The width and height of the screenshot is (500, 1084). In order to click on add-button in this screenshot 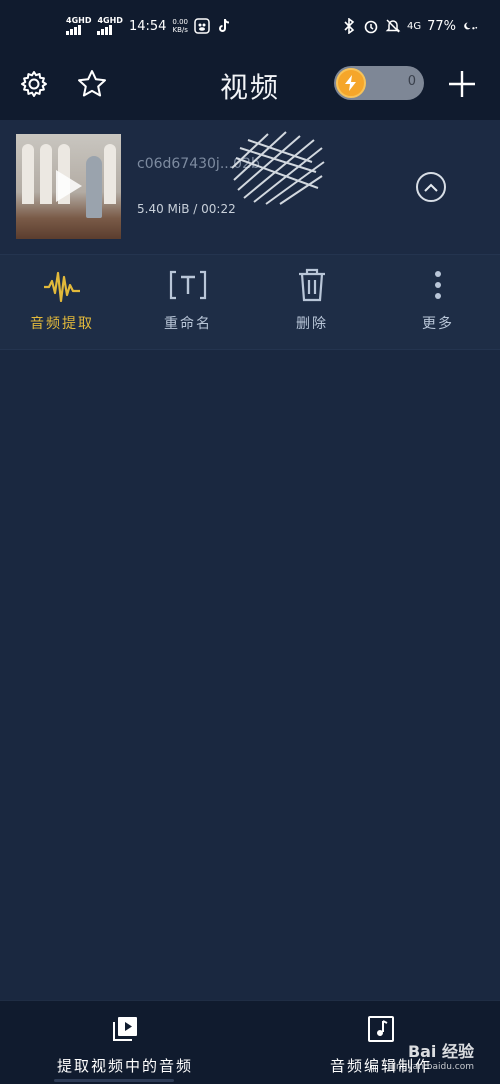, I will do `click(462, 86)`.